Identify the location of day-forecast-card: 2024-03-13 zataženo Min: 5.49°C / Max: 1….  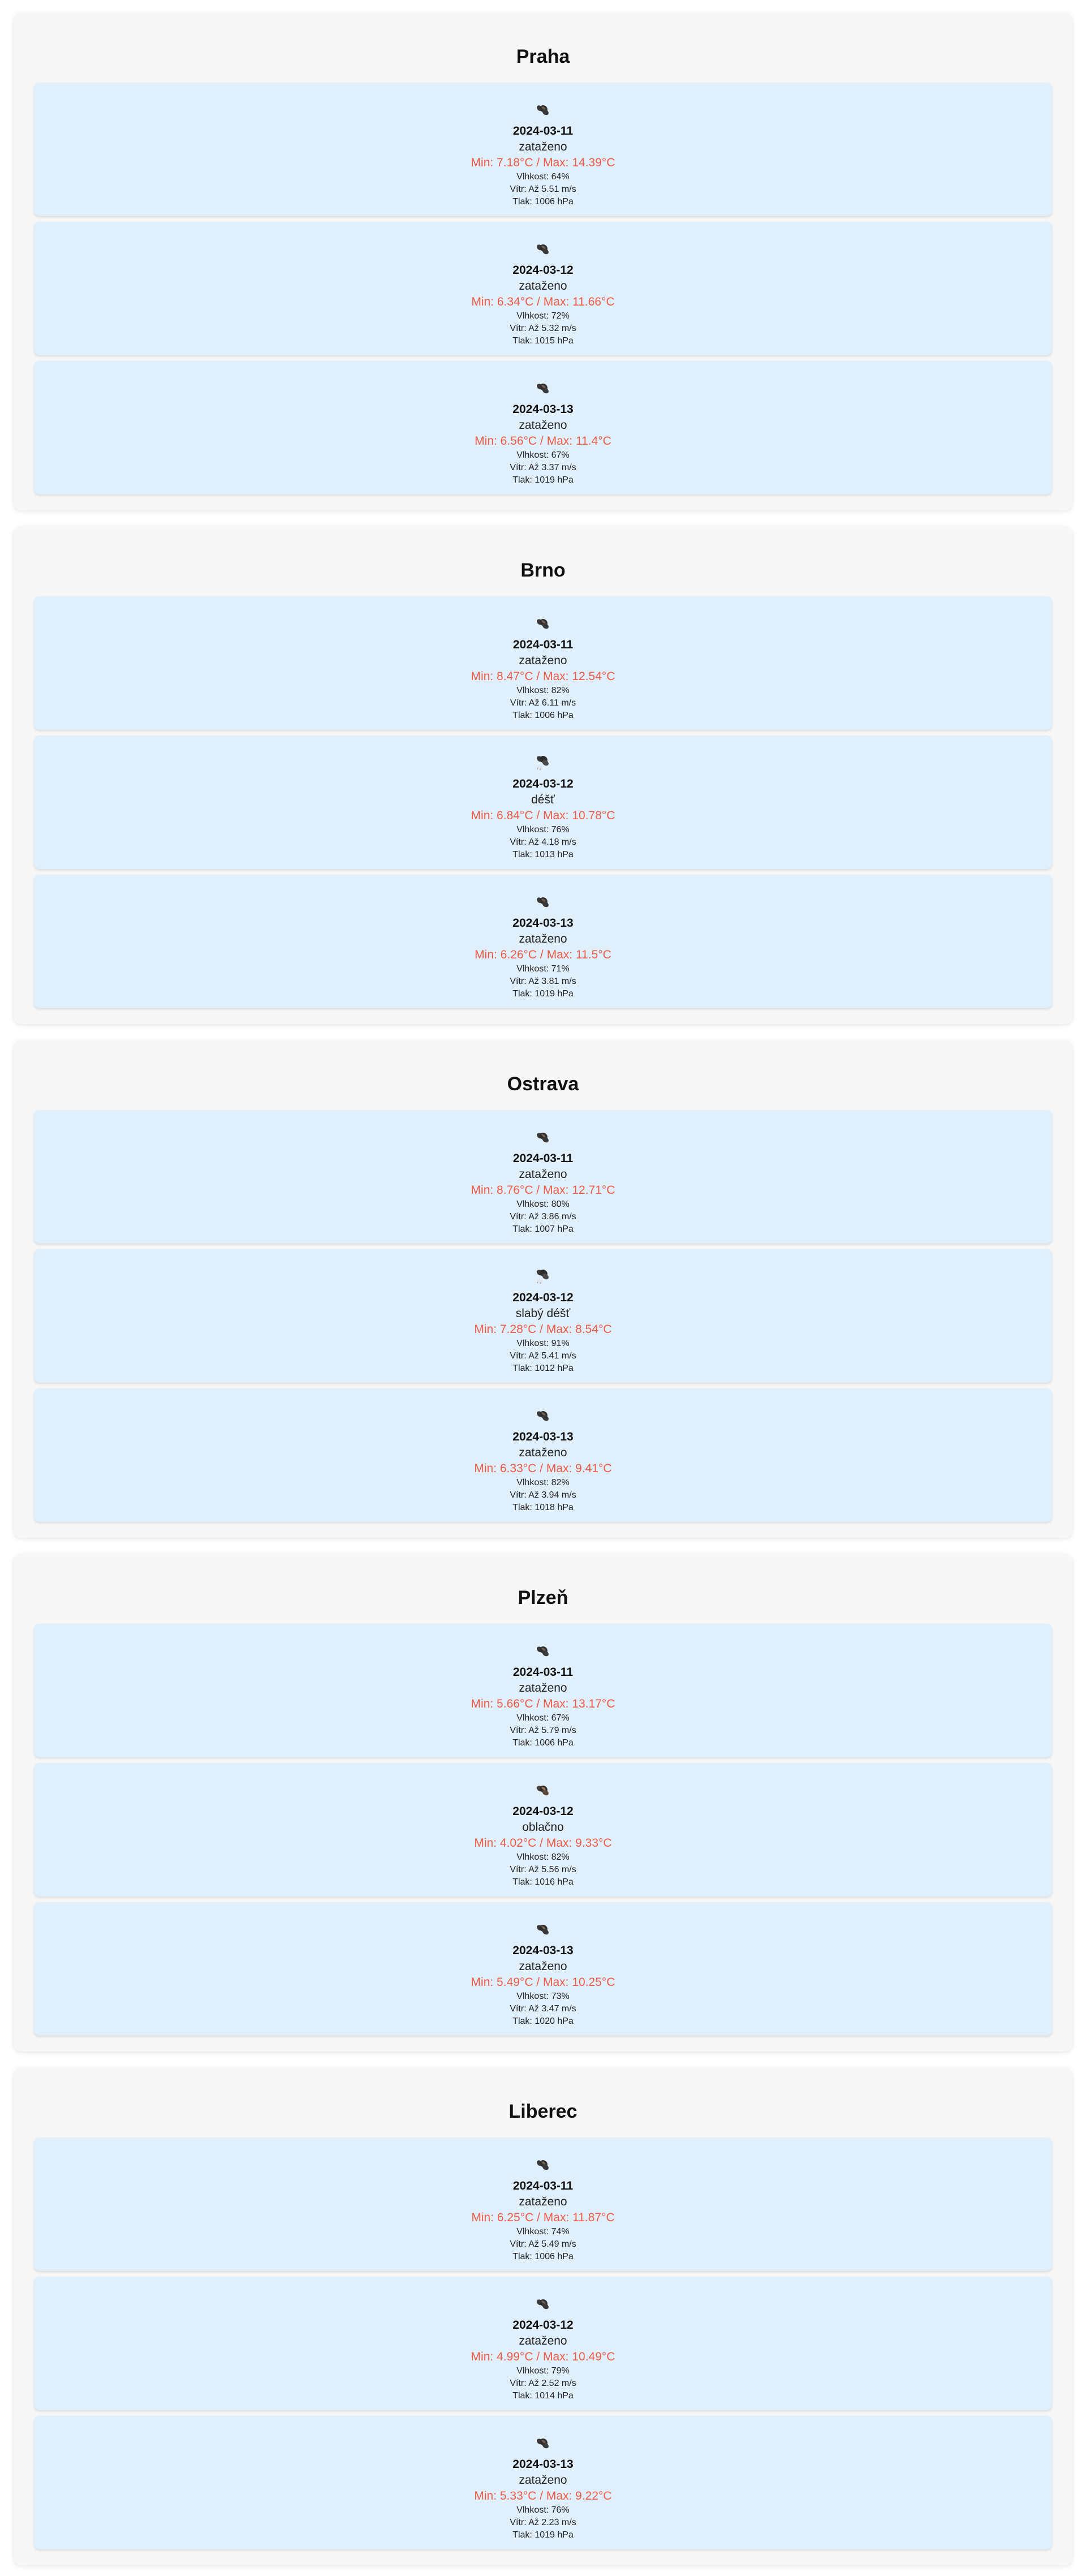
(543, 1969).